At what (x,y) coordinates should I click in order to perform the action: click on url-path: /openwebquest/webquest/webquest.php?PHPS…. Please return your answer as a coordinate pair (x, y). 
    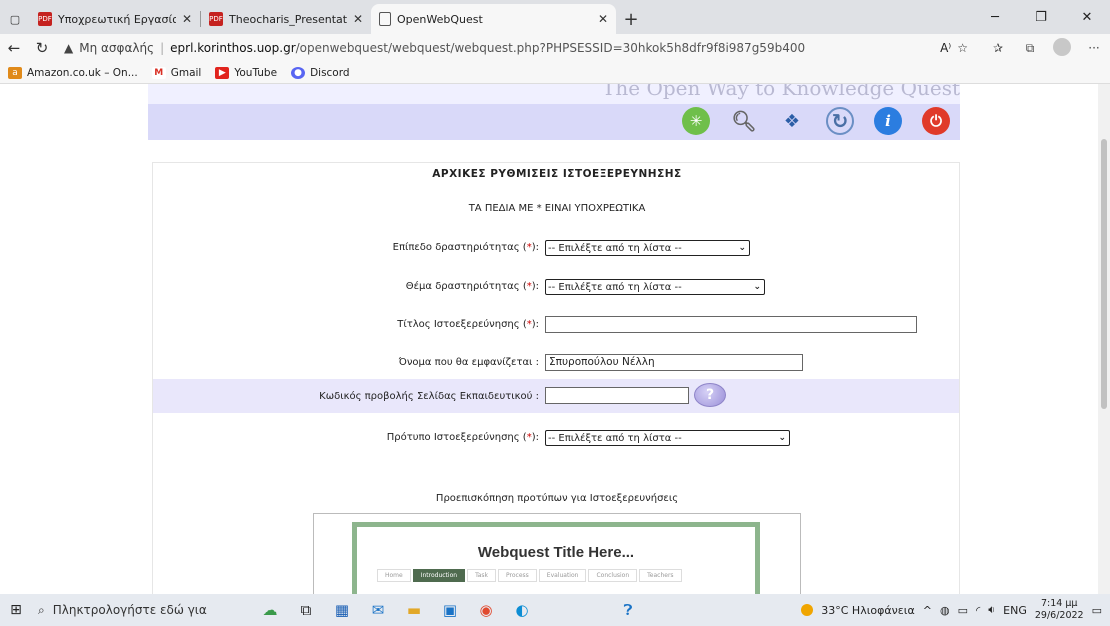
    Looking at the image, I should click on (550, 48).